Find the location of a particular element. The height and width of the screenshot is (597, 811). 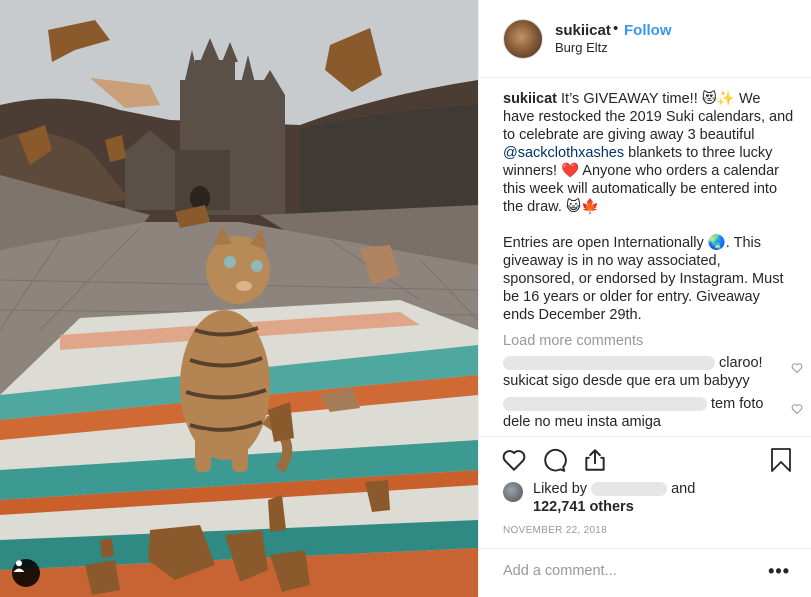

post-header: sukiicat • Follow Burg Eltz is located at coordinates (645, 39).